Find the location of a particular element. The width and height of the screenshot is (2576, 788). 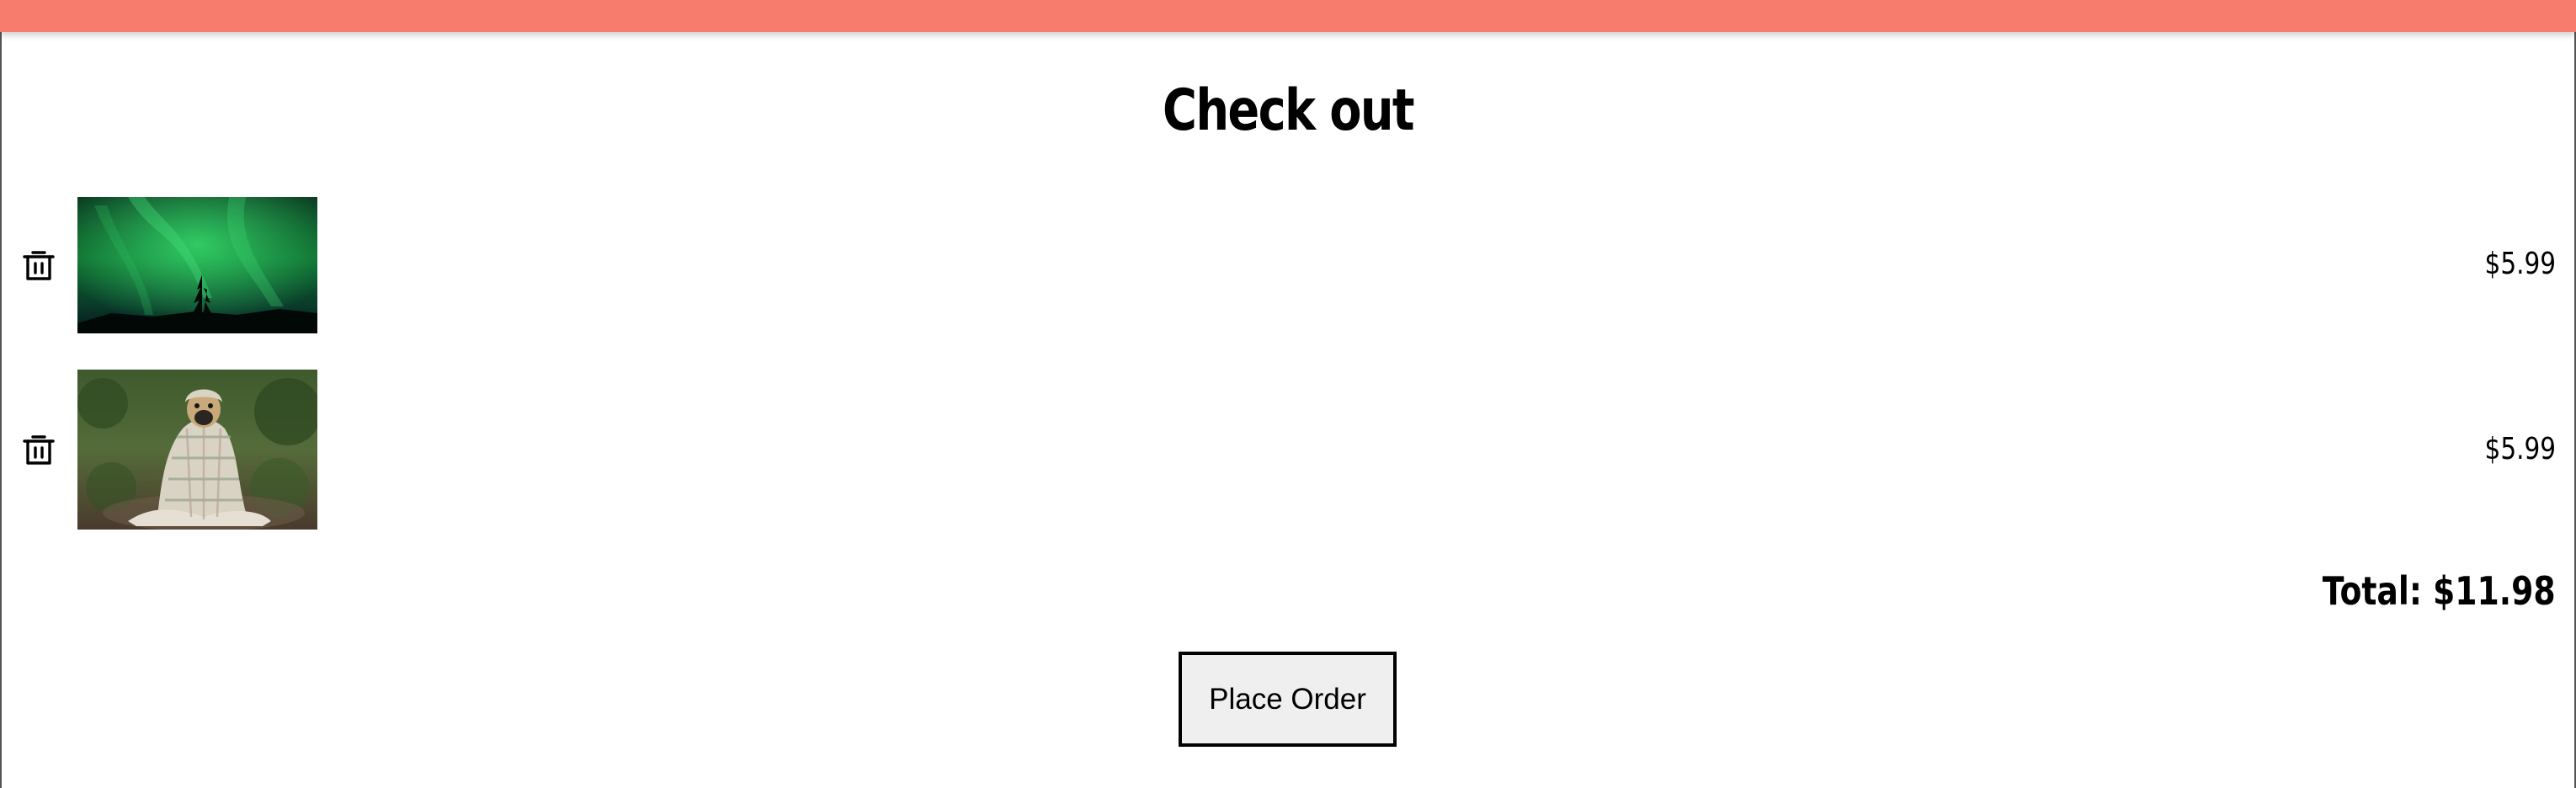

page-title: Check out is located at coordinates (1289, 111).